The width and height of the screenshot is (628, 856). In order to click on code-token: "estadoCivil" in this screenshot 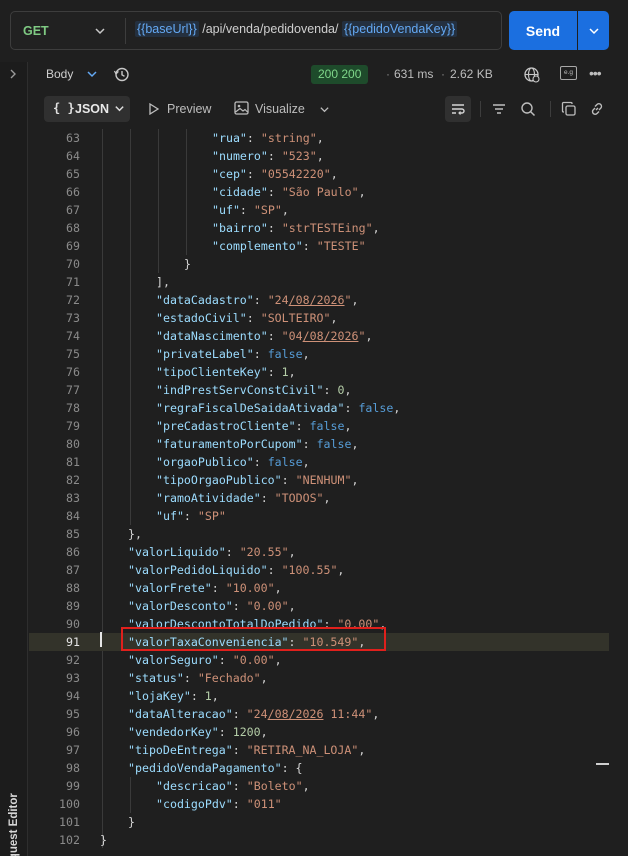, I will do `click(201, 318)`.